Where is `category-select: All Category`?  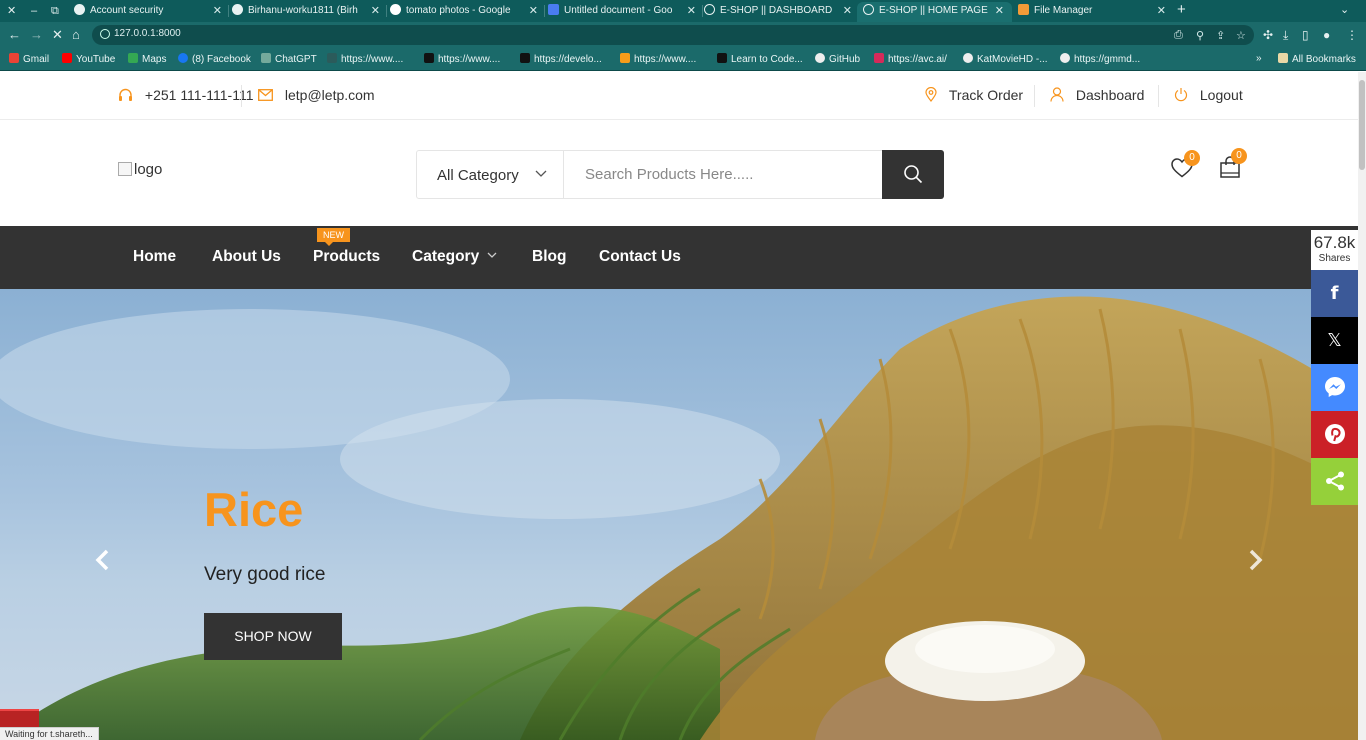
category-select: All Category is located at coordinates (490, 174).